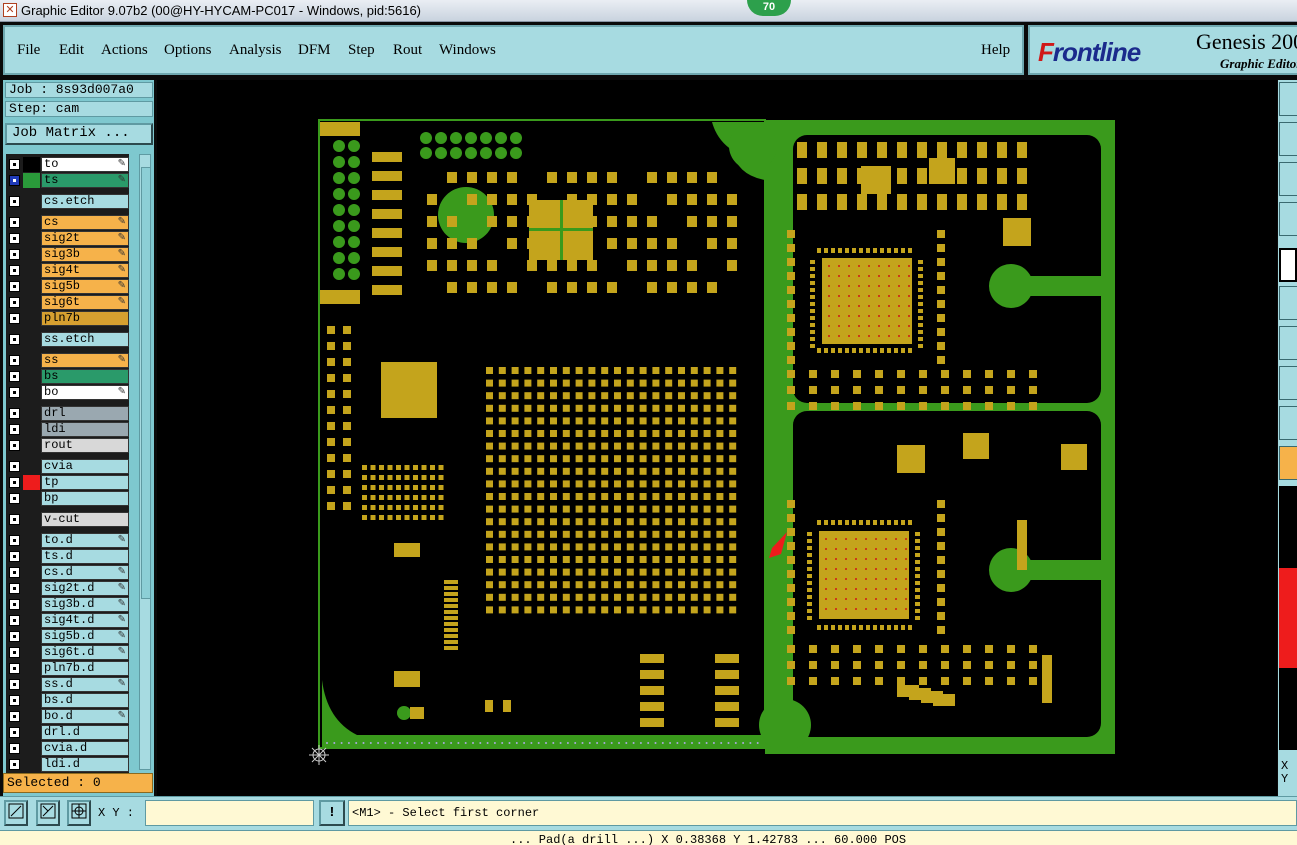  Describe the element at coordinates (67, 238) in the screenshot. I see `layer-row-sig2t: sig2t ✎` at that location.